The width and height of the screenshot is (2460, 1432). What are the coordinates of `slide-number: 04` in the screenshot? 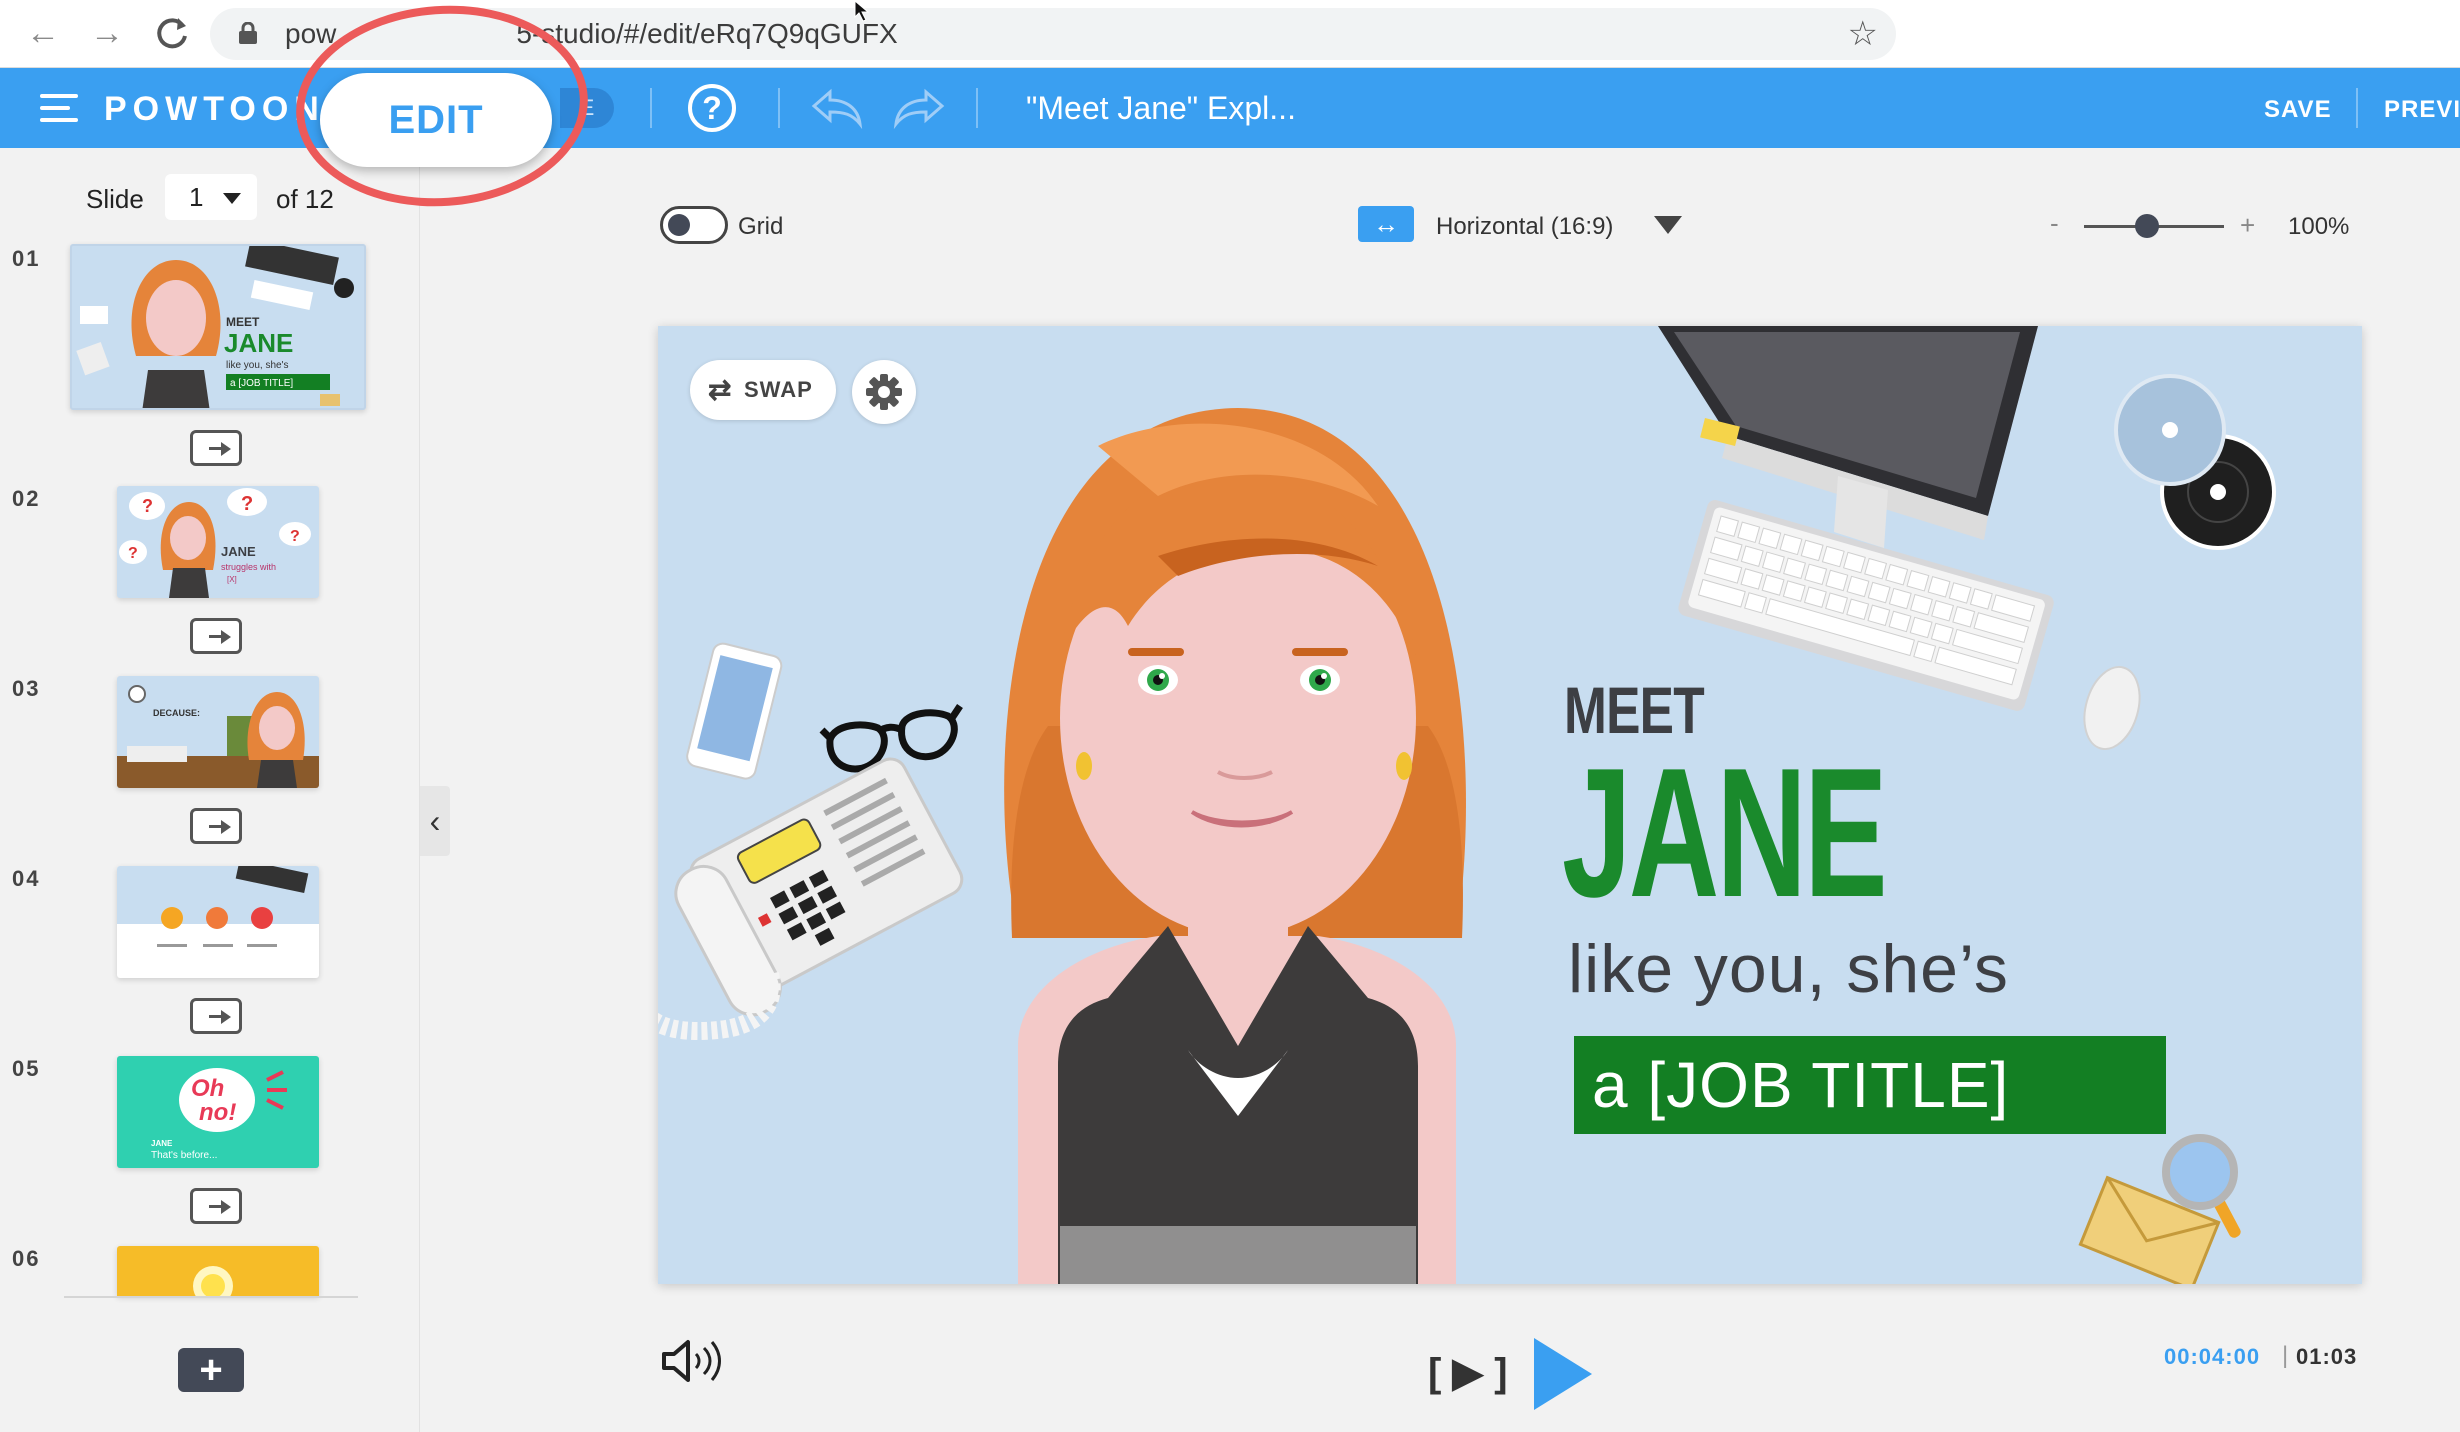 It's located at (26, 878).